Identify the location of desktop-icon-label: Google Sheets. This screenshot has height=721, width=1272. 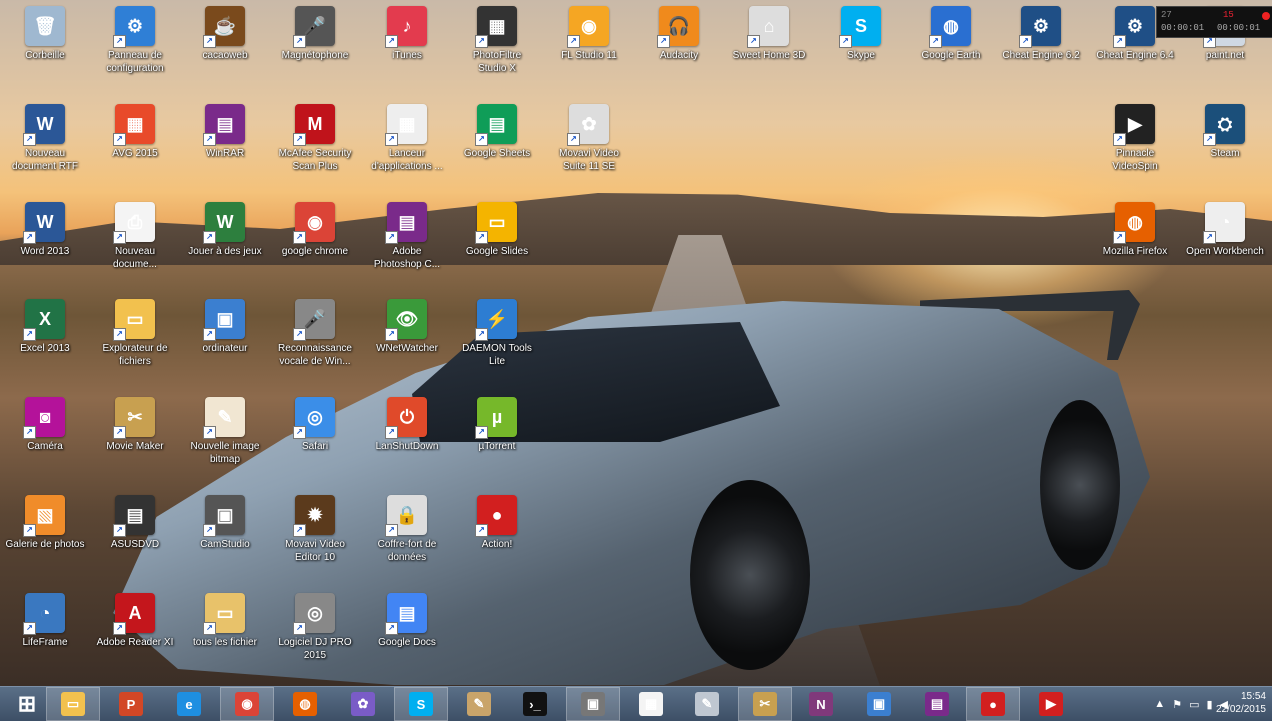
(497, 153).